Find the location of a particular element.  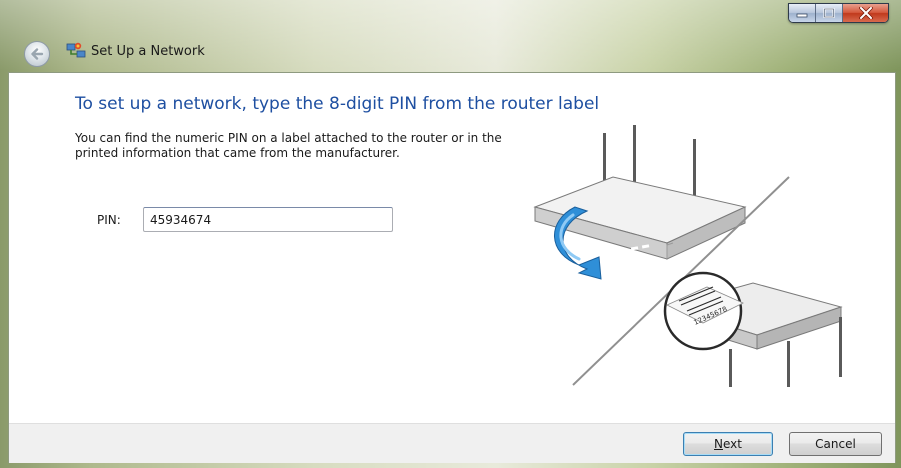

pin-label-magnifier: 12345678 is located at coordinates (703, 311).